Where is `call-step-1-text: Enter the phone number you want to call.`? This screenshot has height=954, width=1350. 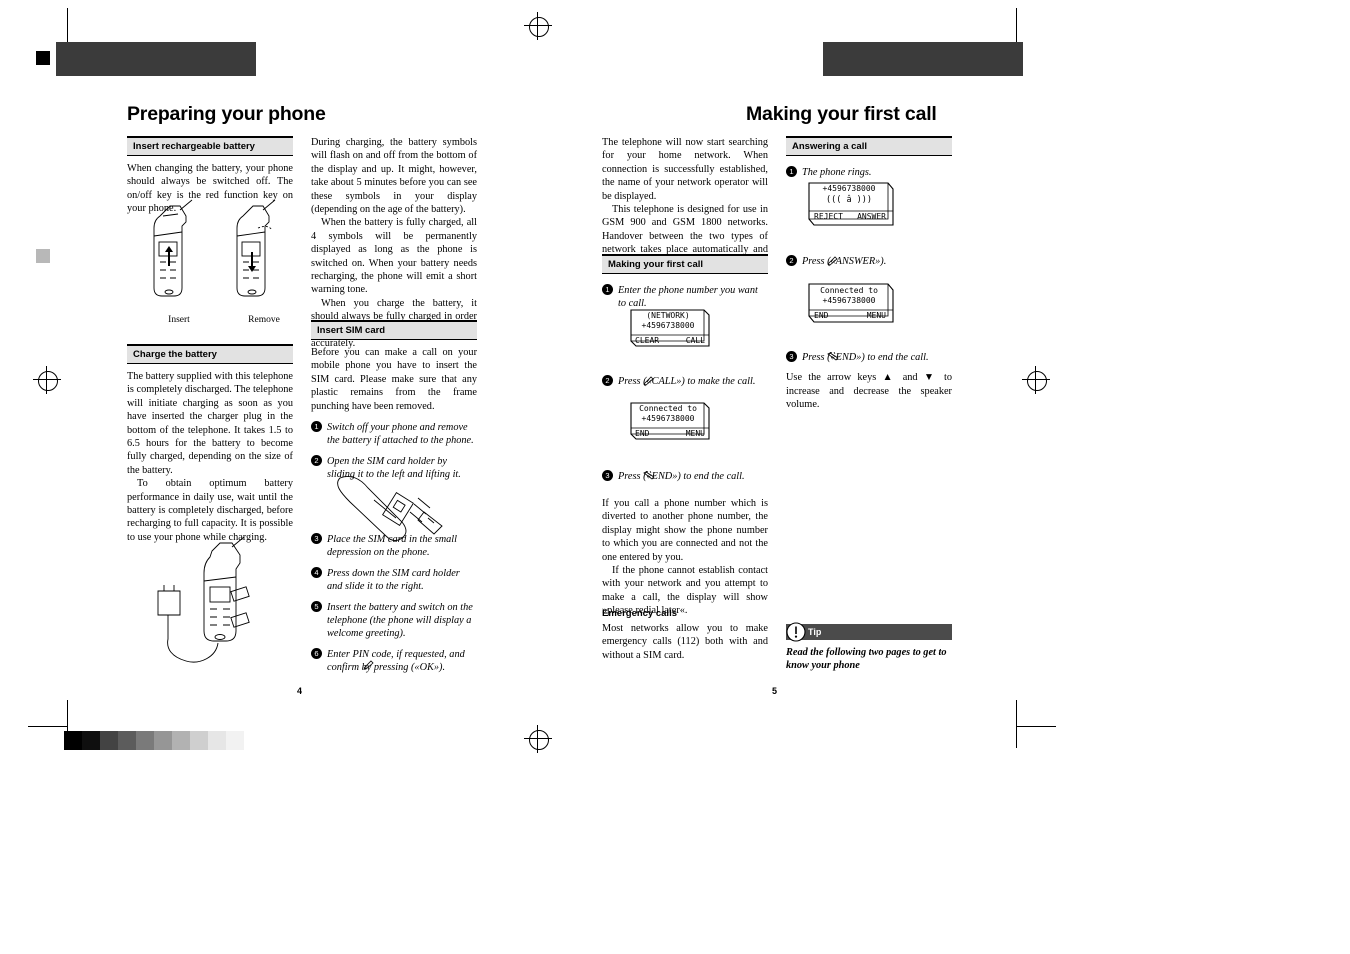
call-step-1-text: Enter the phone number you want to call. is located at coordinates (688, 297).